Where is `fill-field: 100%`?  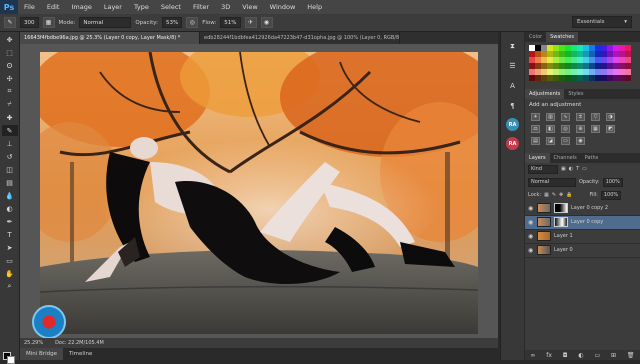
fill-field: 100% is located at coordinates (611, 195).